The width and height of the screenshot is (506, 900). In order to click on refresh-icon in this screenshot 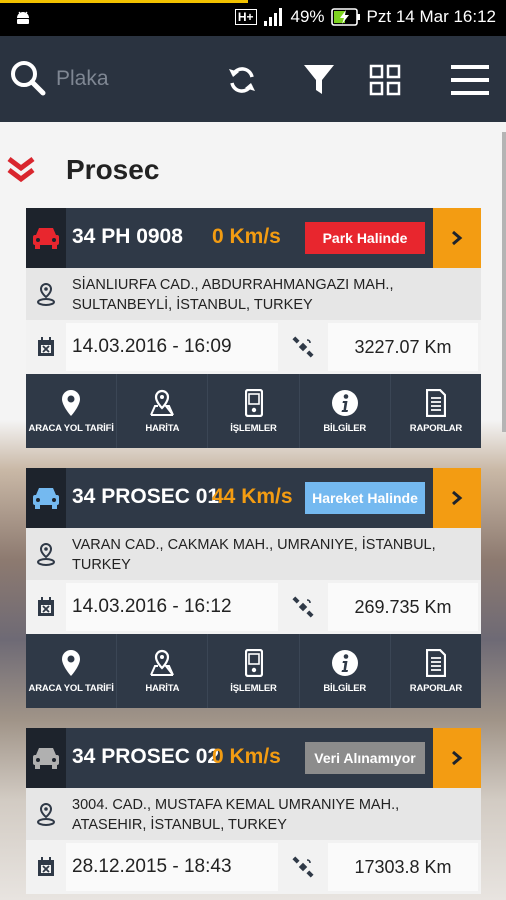, I will do `click(242, 80)`.